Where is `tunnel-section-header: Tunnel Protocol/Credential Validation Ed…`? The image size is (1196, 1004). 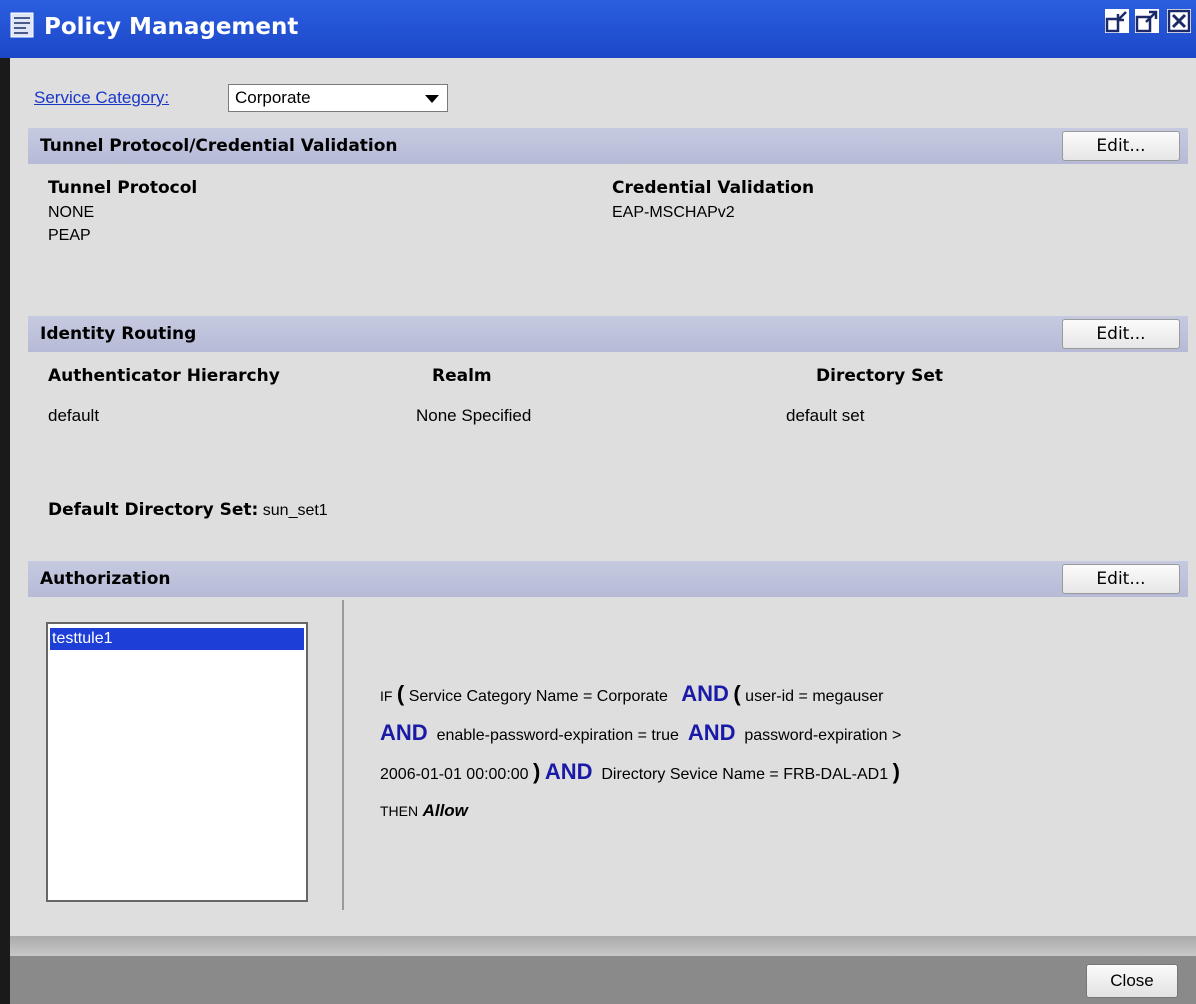
tunnel-section-header: Tunnel Protocol/Credential Validation Ed… is located at coordinates (608, 146).